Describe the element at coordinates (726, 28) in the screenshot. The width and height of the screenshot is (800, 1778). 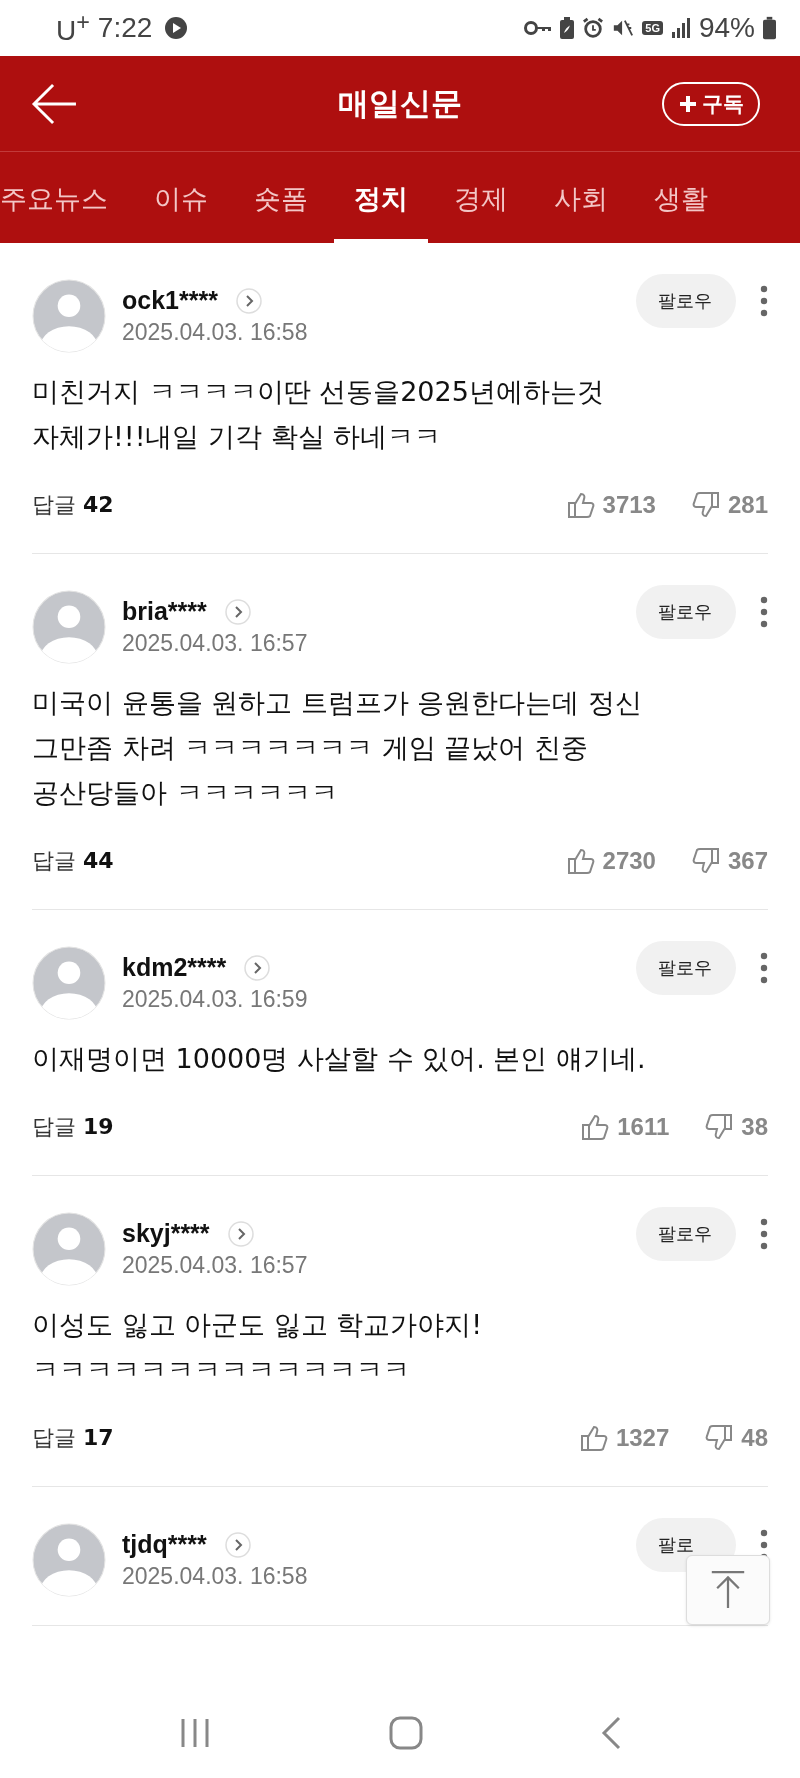
I see `battery-percent: 94%` at that location.